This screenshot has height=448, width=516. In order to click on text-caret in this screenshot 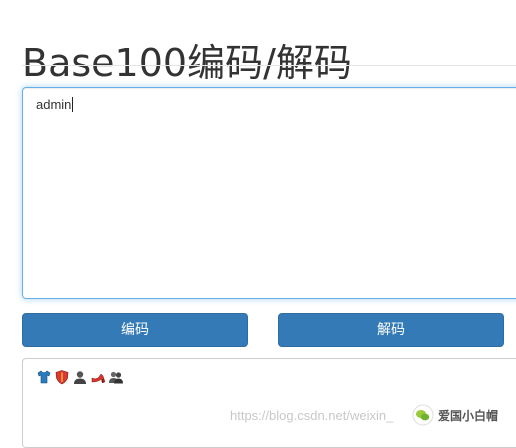, I will do `click(73, 104)`.